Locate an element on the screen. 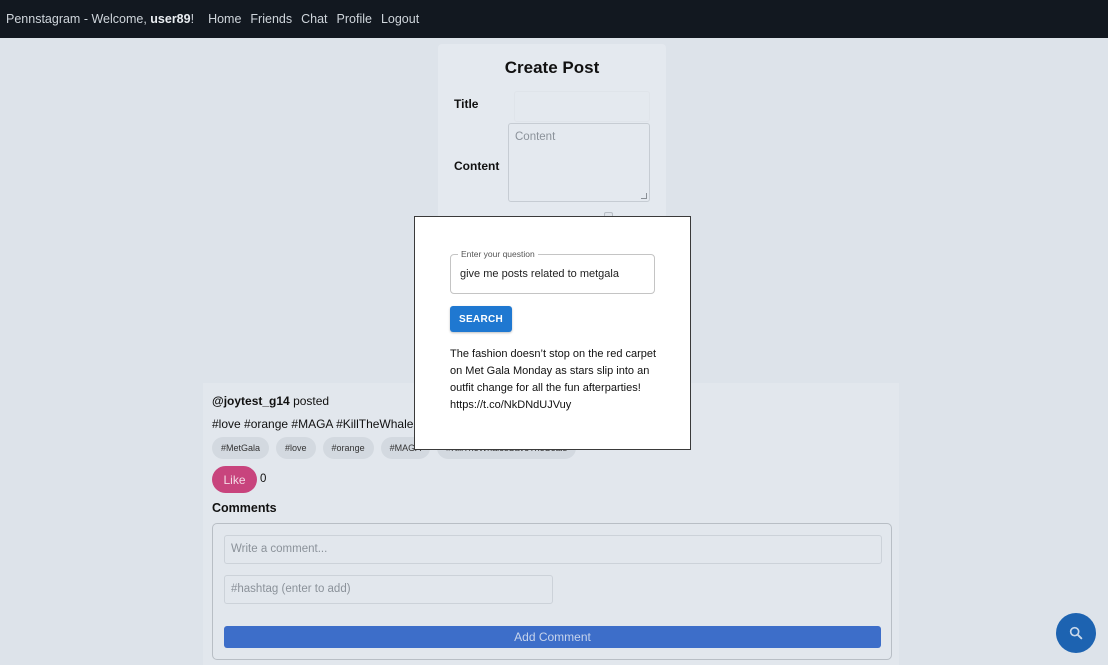 This screenshot has width=1108, height=665. nav-chat-link: Chat is located at coordinates (314, 19).